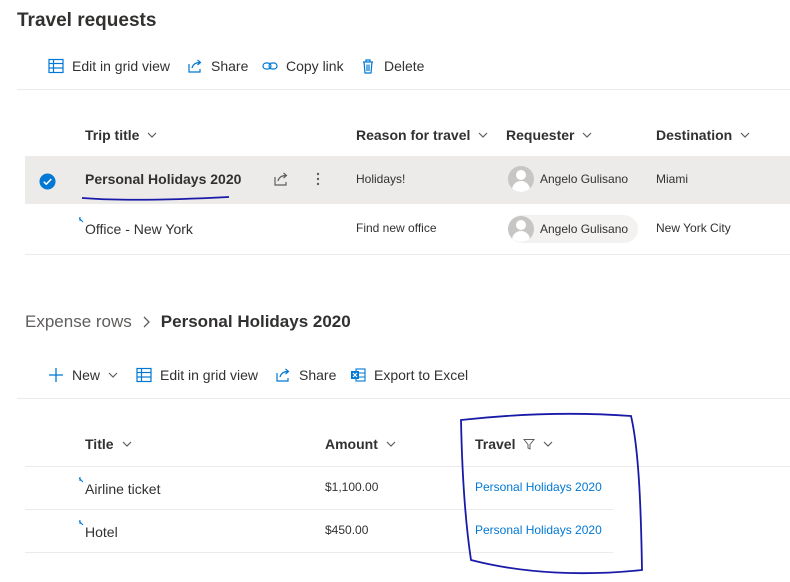  What do you see at coordinates (119, 487) in the screenshot?
I see `expense-title-link: Airline ticket` at bounding box center [119, 487].